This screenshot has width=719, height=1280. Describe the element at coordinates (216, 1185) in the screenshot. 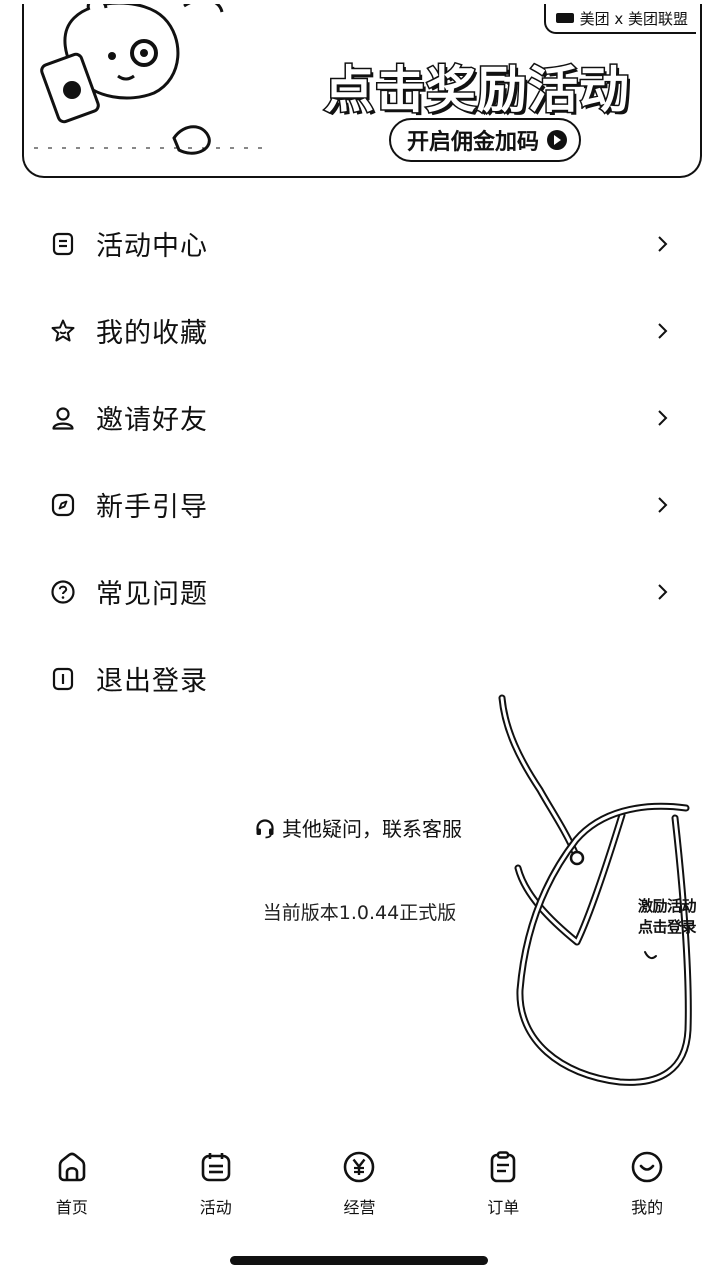

I see `tab-activity: 活动` at that location.